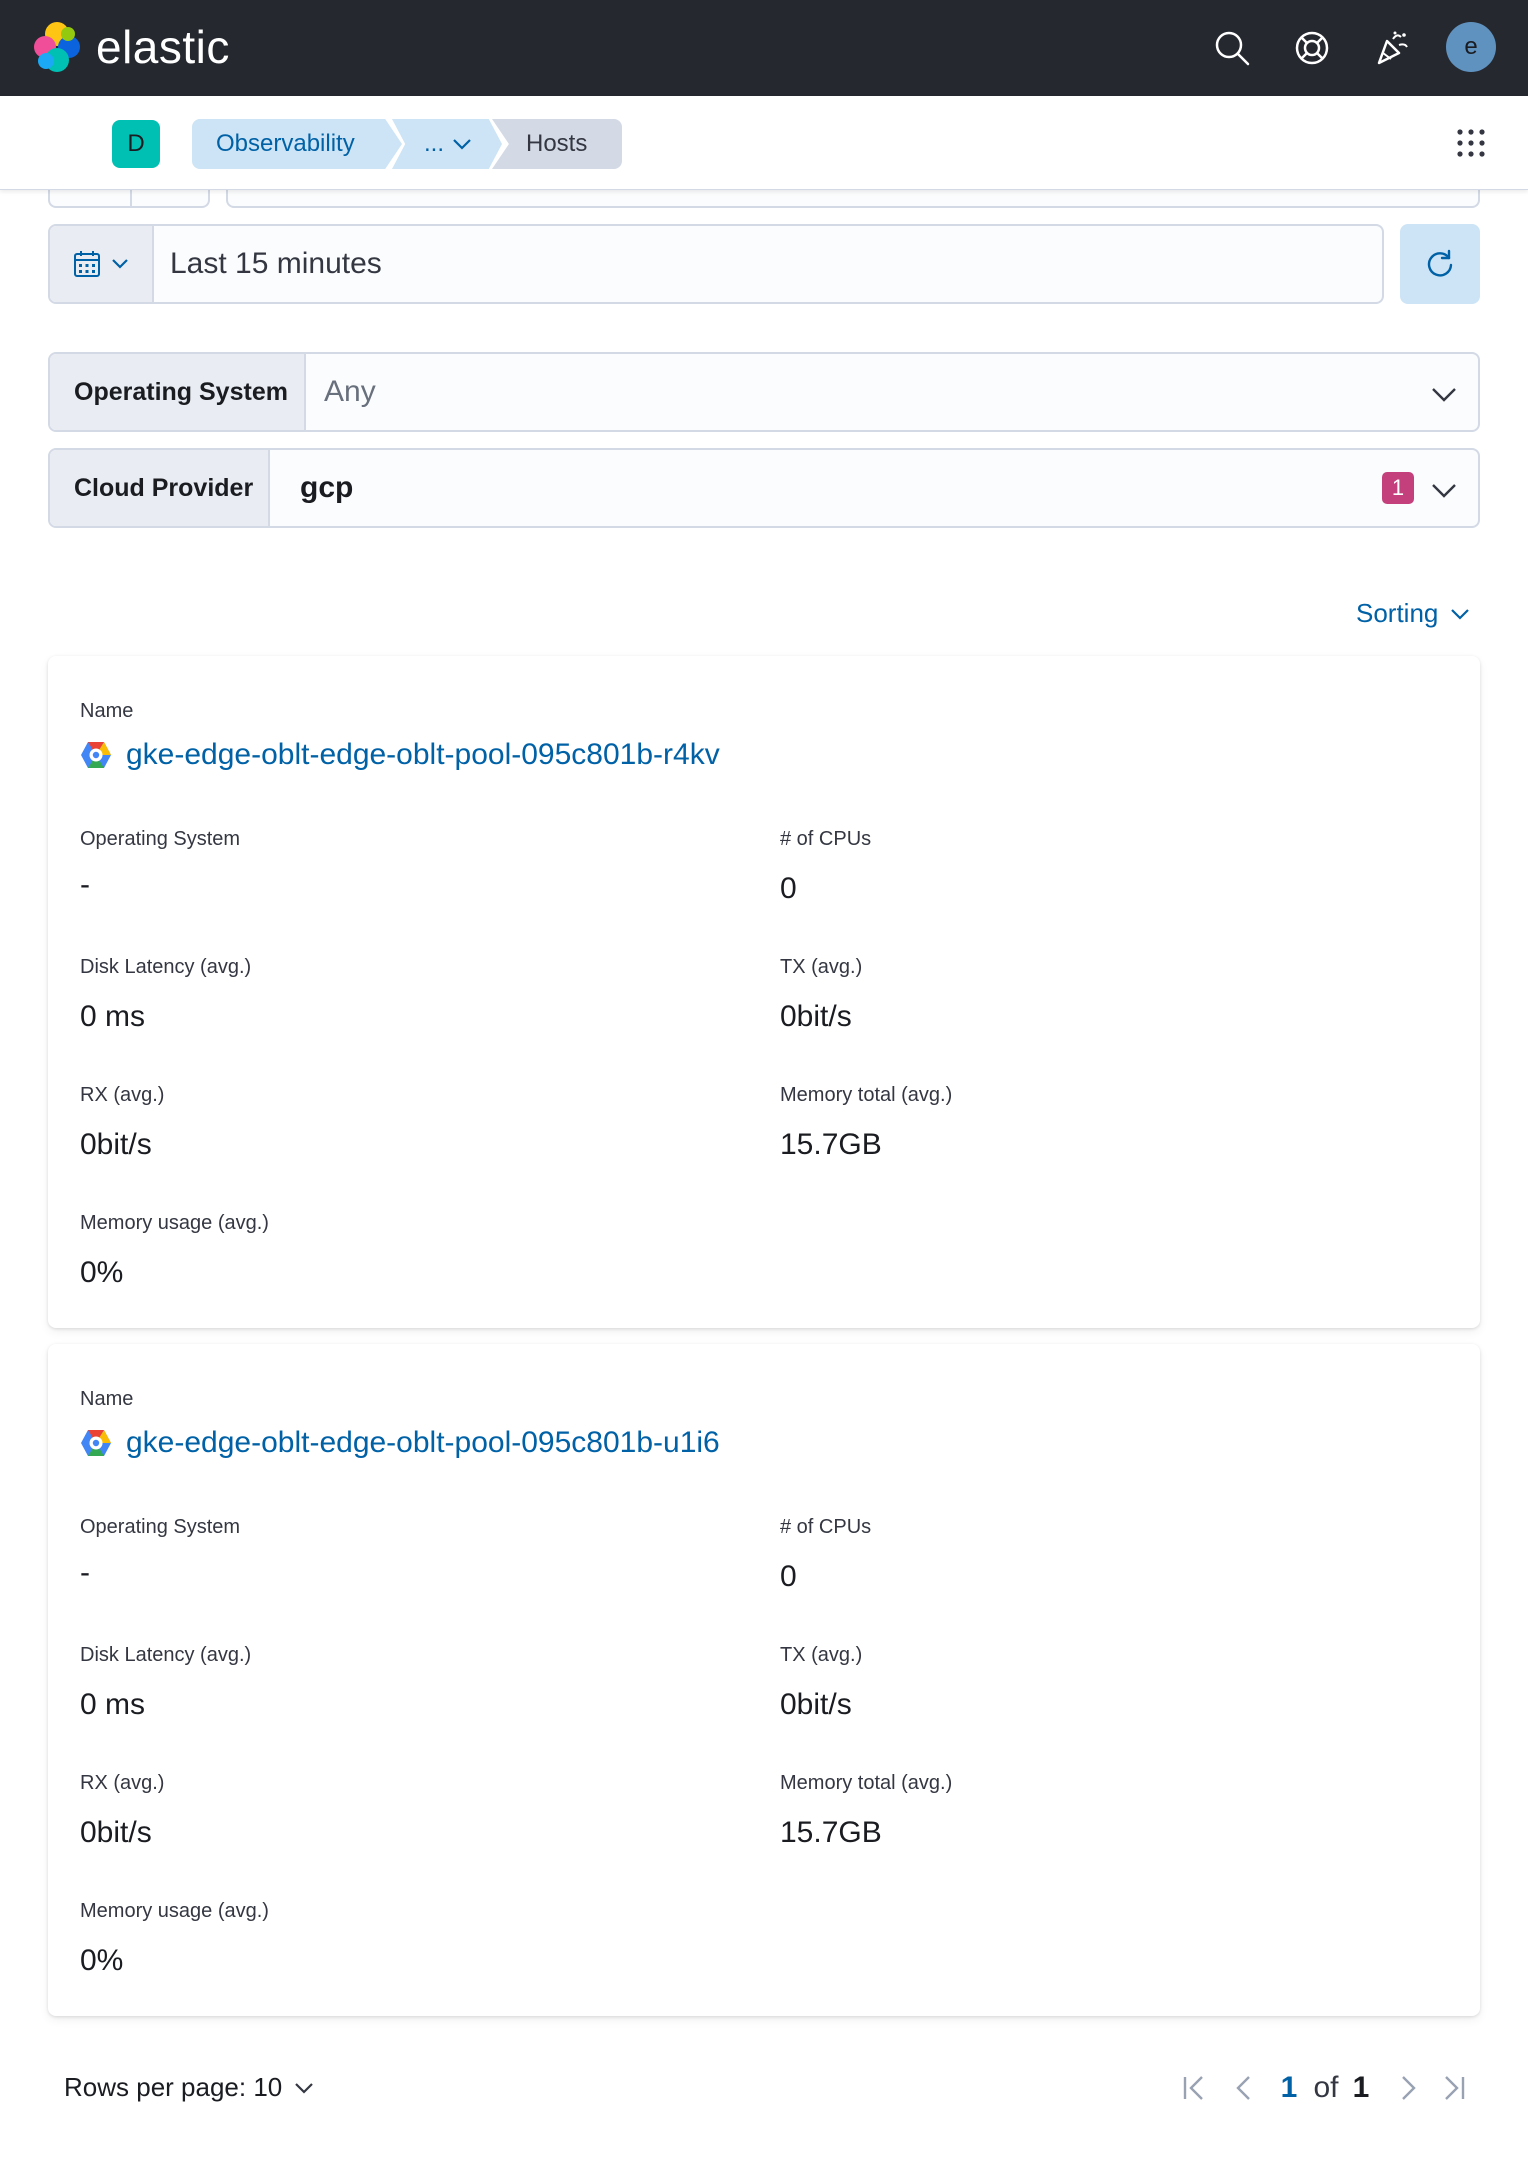 This screenshot has height=2160, width=1528. I want to click on next-page-button, so click(1408, 2088).